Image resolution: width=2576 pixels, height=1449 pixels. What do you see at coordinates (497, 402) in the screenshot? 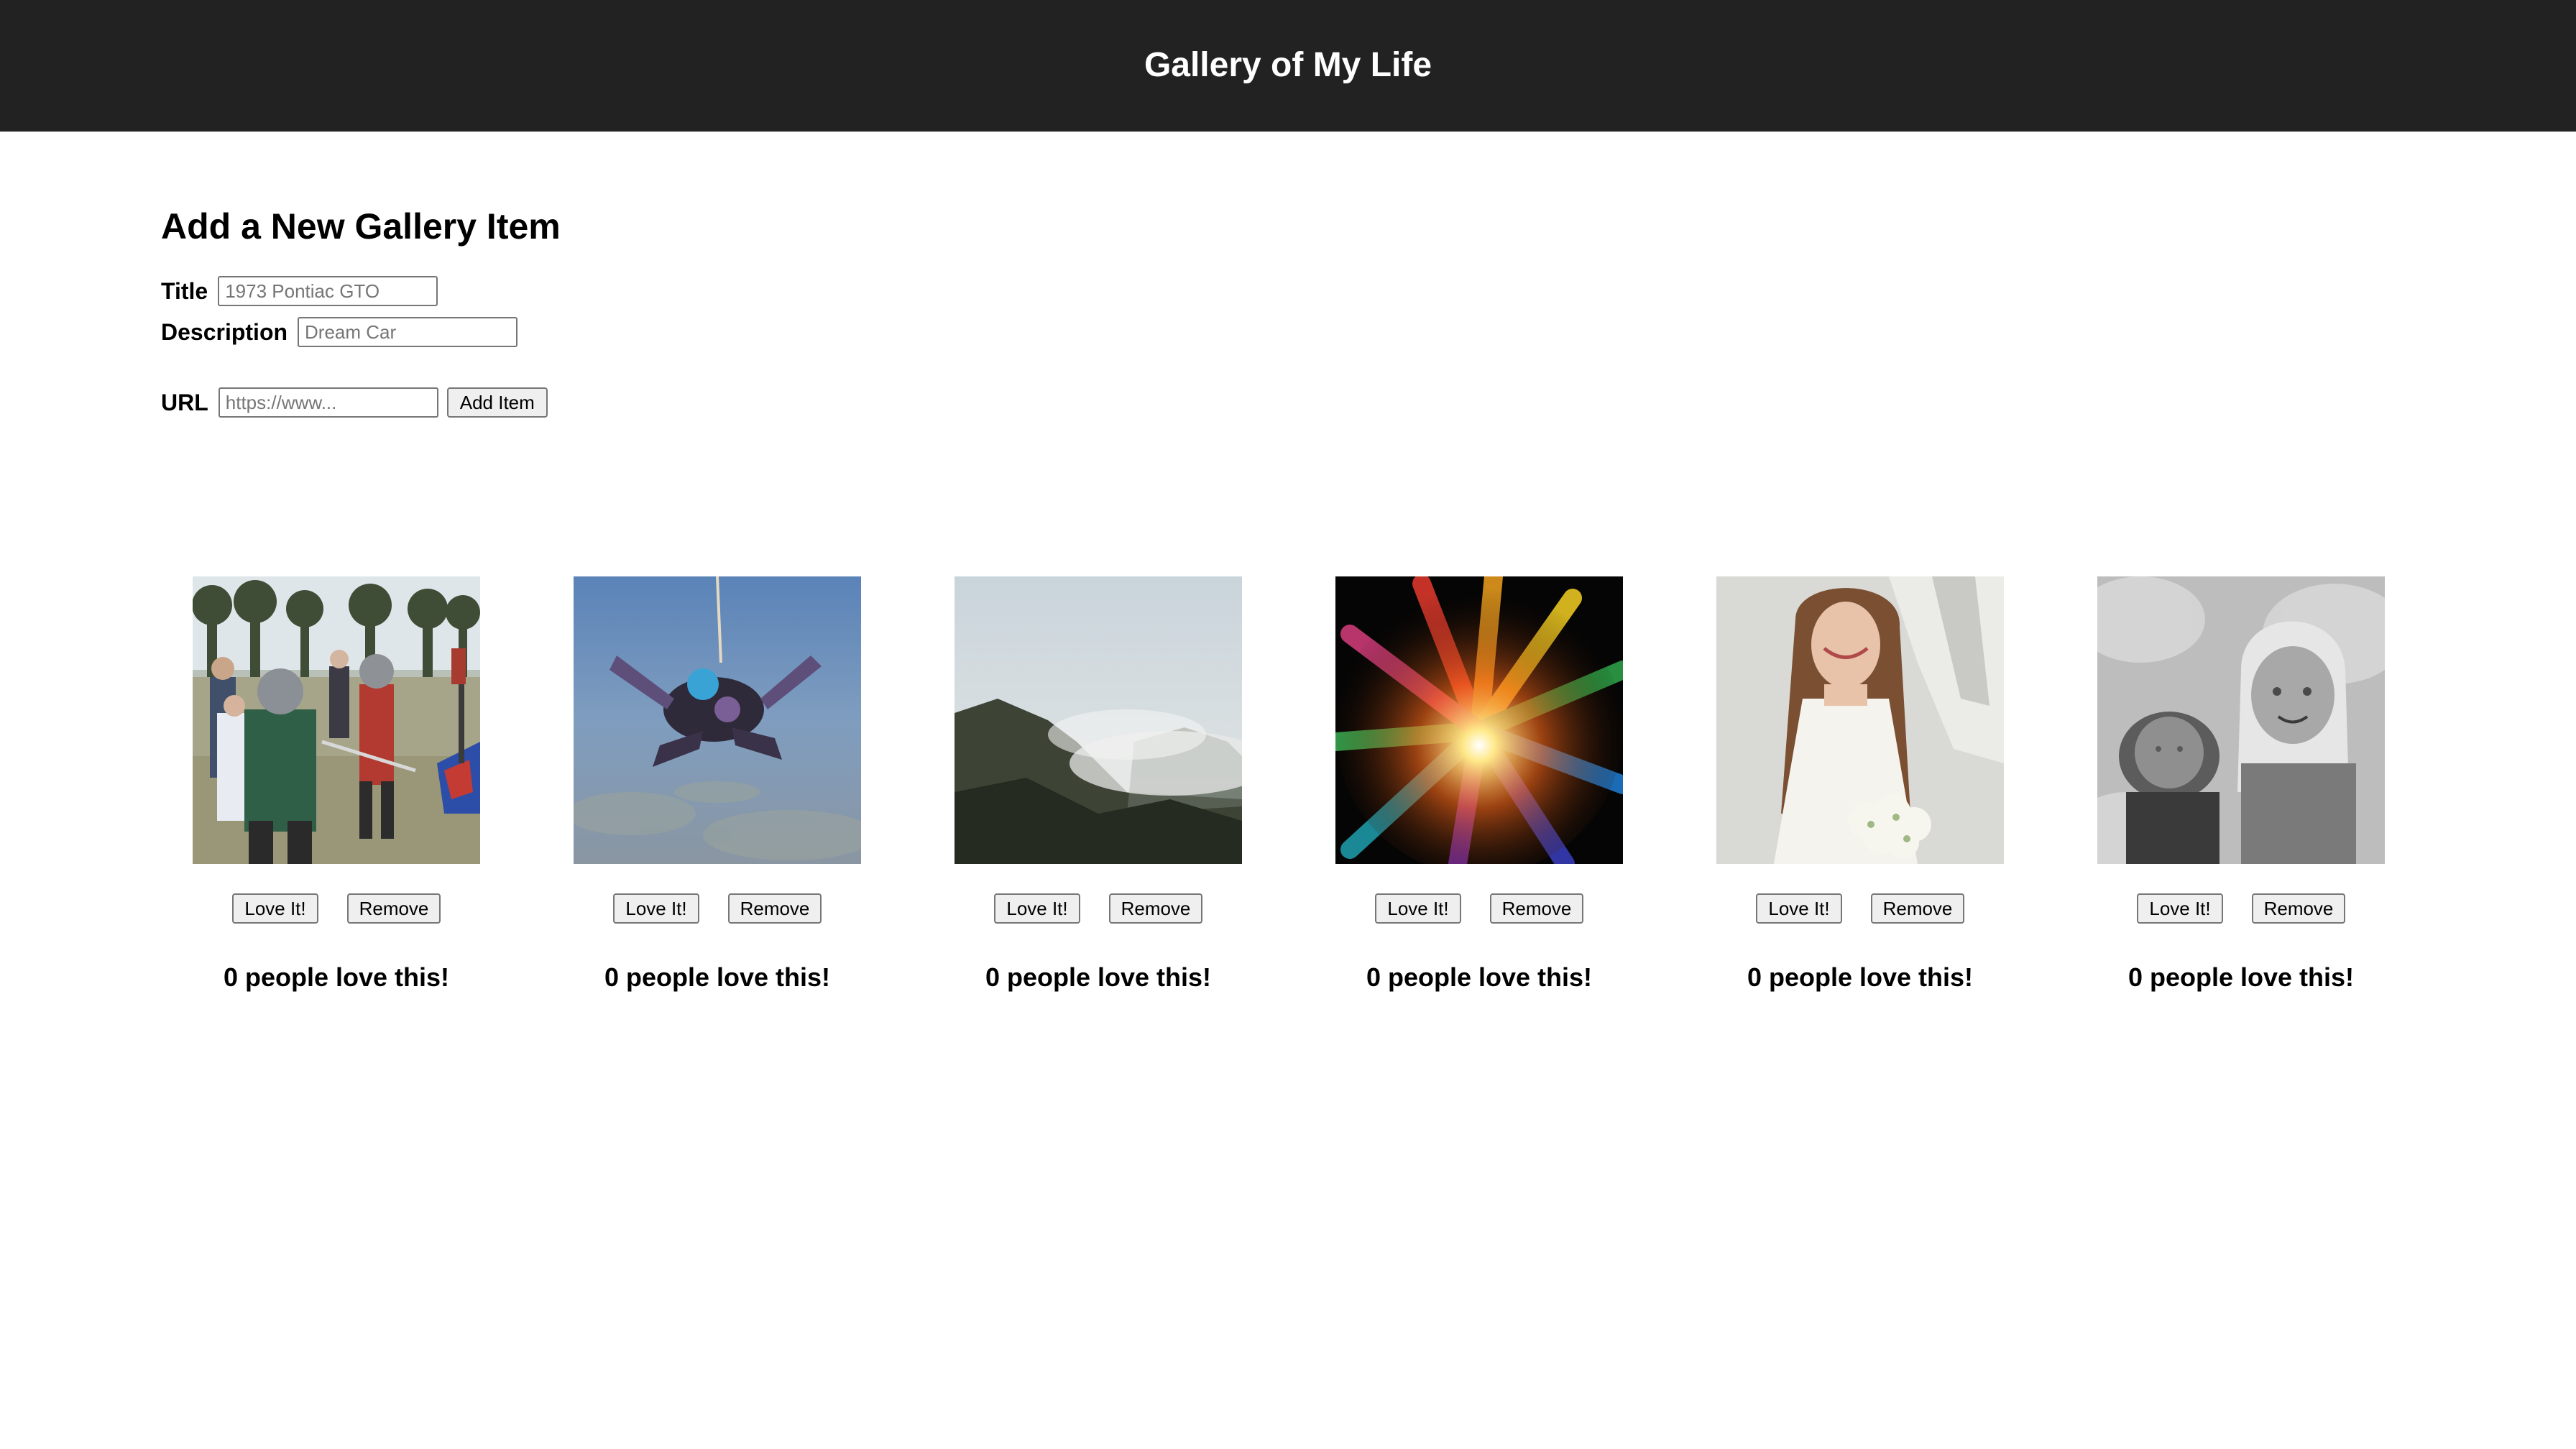
I see `add-item-button: Add Item` at bounding box center [497, 402].